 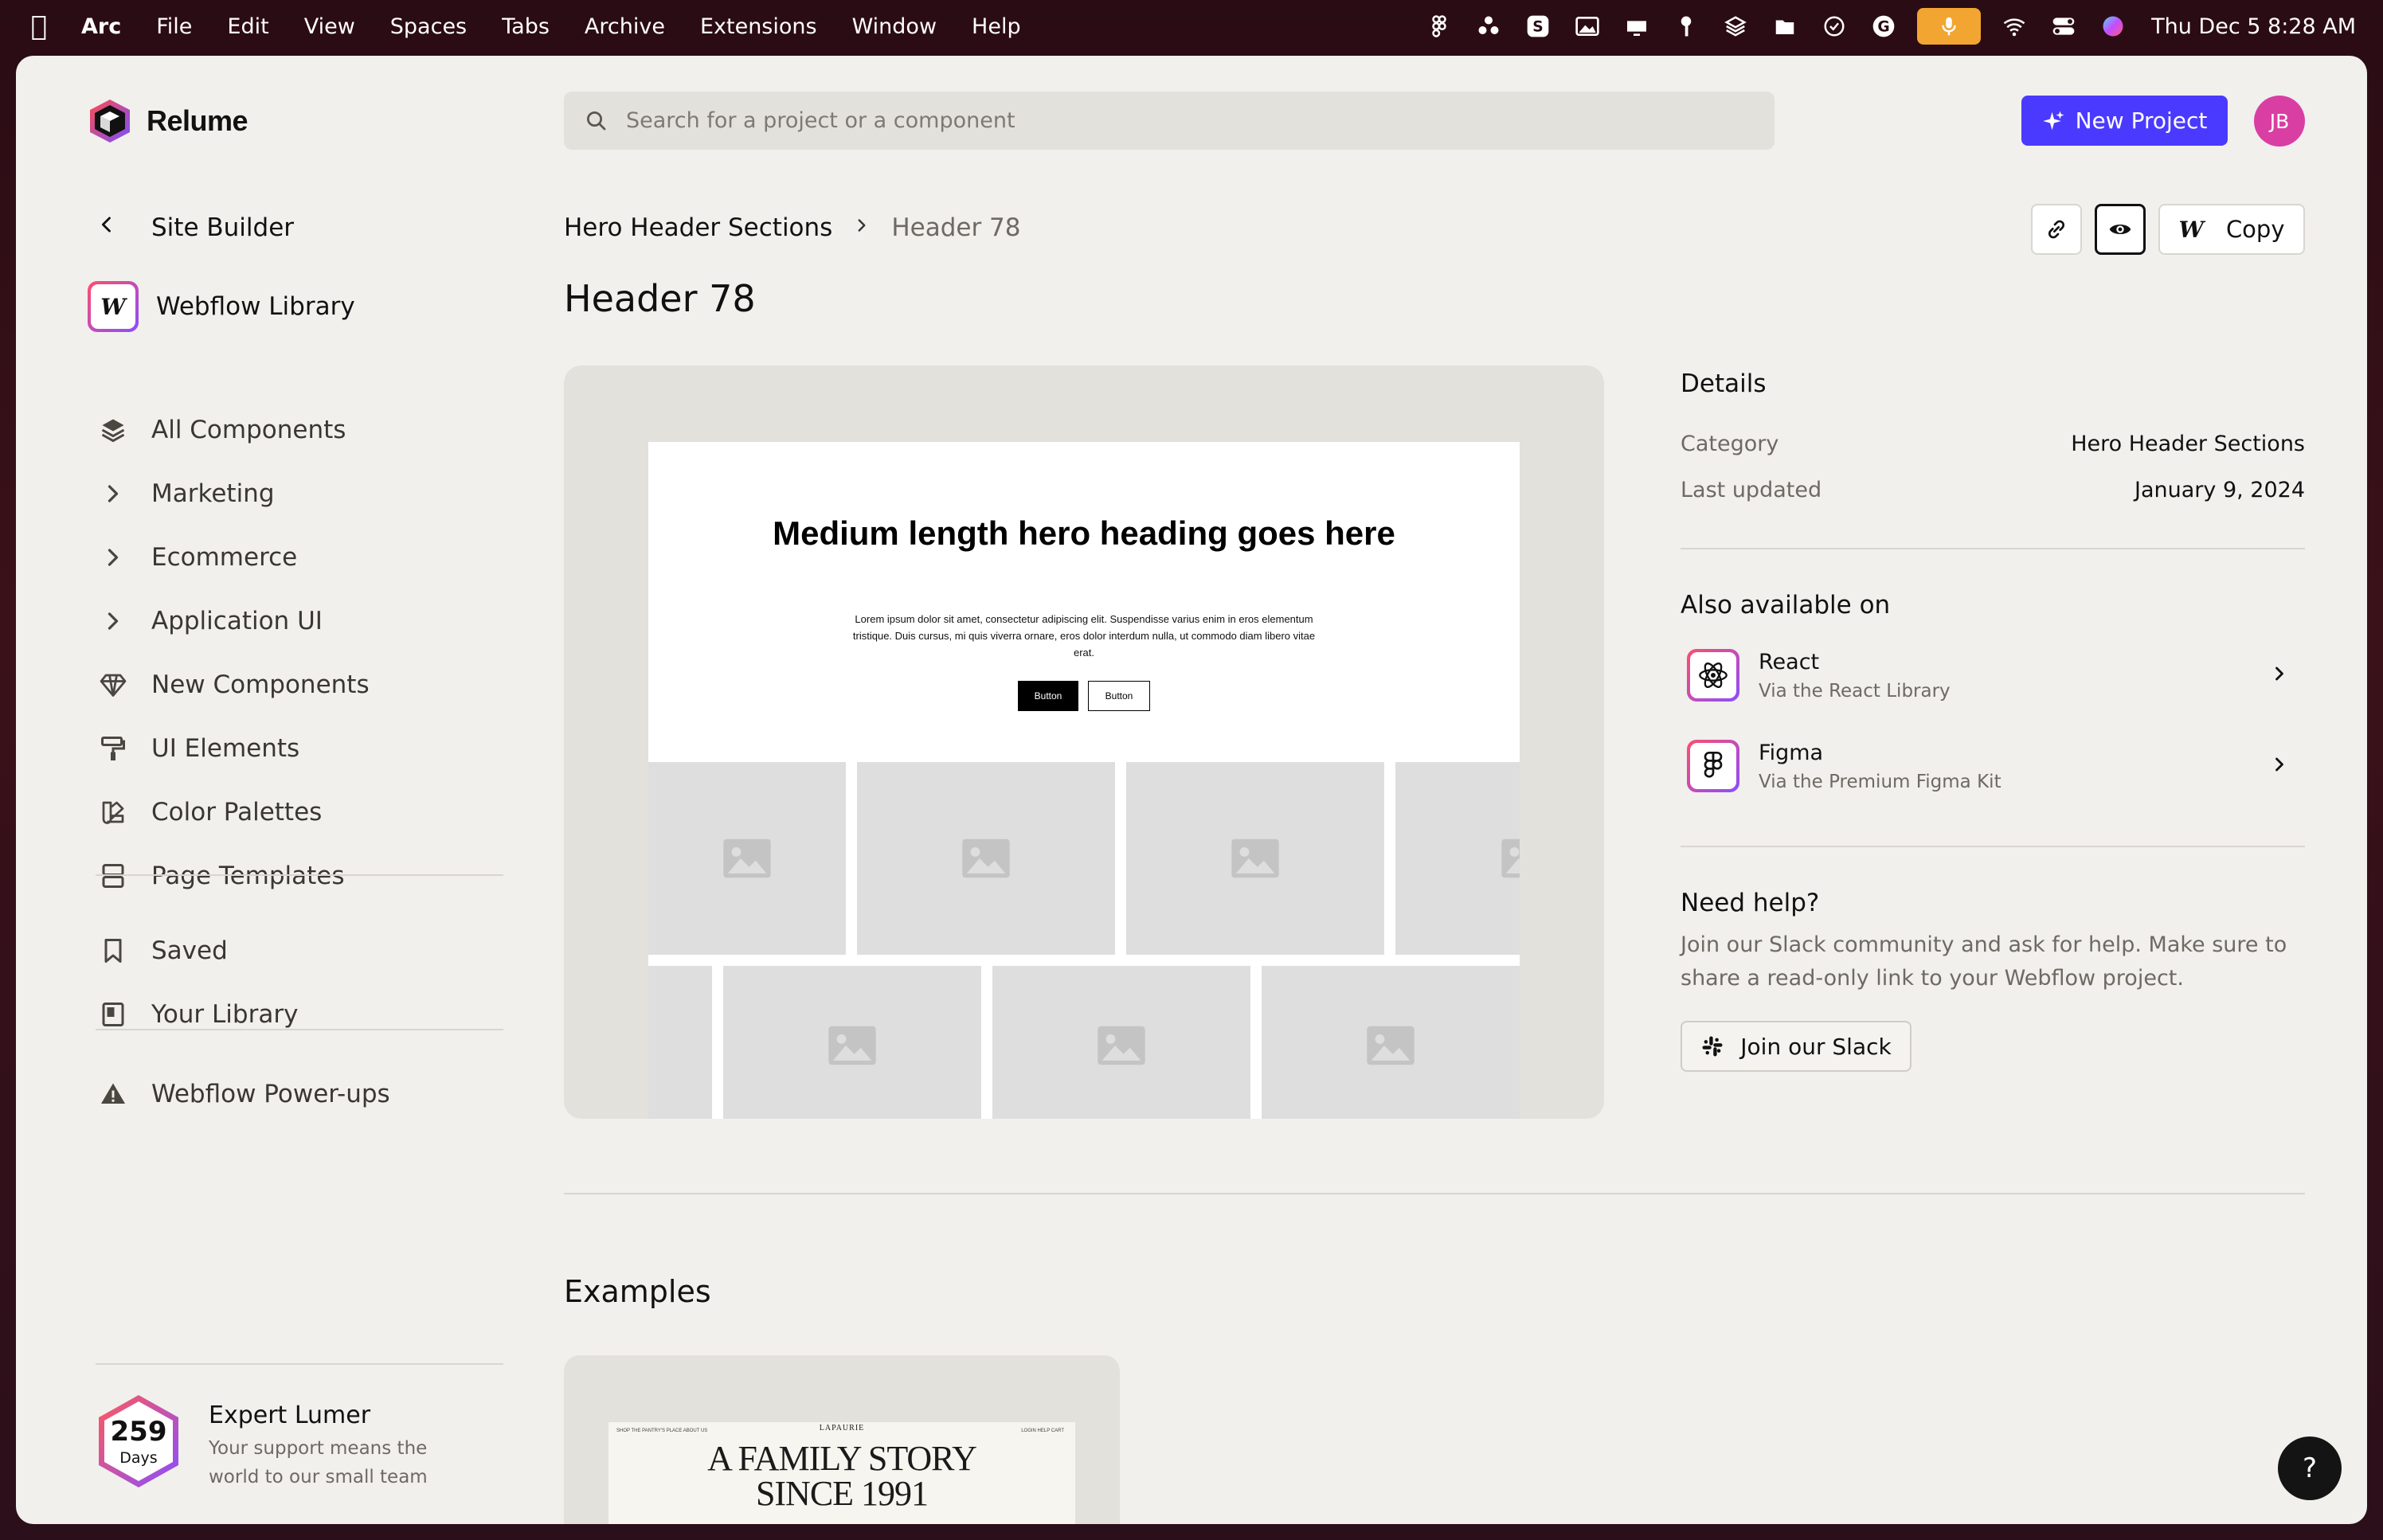 What do you see at coordinates (842, 1493) in the screenshot?
I see `example-heading-line2: SINCE 1991` at bounding box center [842, 1493].